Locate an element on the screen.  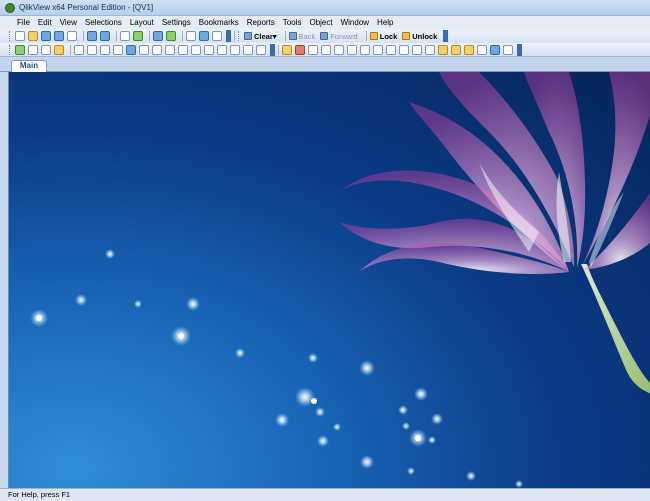
context-help-icon is located at coordinates (217, 36).